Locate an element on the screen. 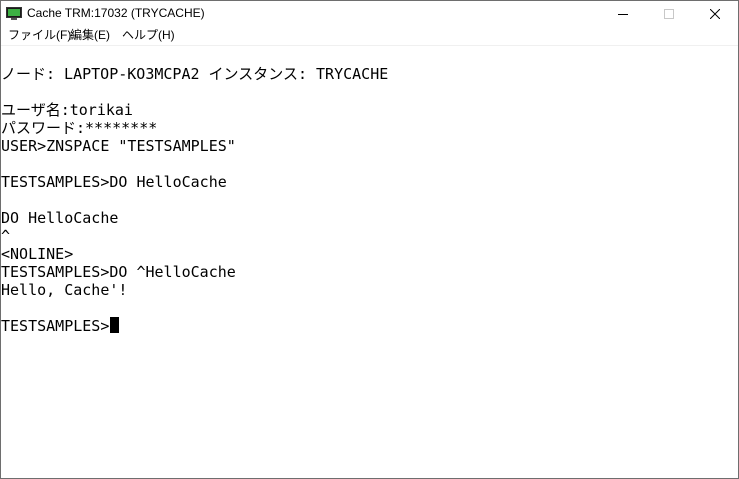 The image size is (739, 479). terminal-line: <NOLINE> is located at coordinates (37, 254).